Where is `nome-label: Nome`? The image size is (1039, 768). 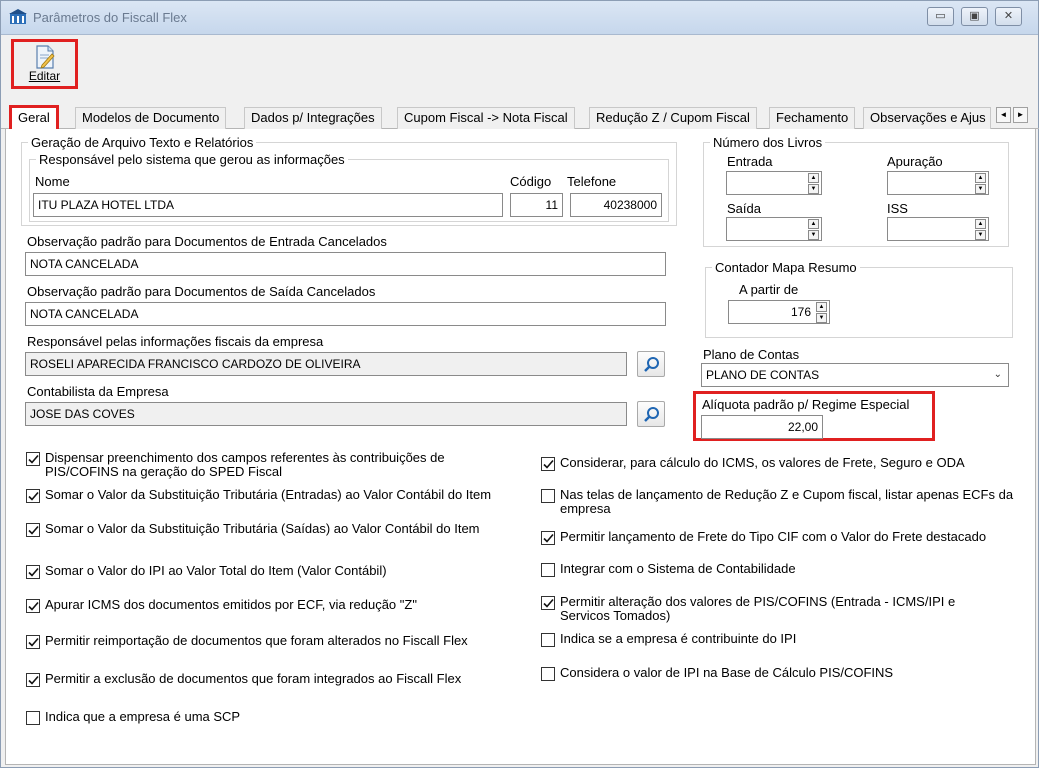 nome-label: Nome is located at coordinates (52, 181).